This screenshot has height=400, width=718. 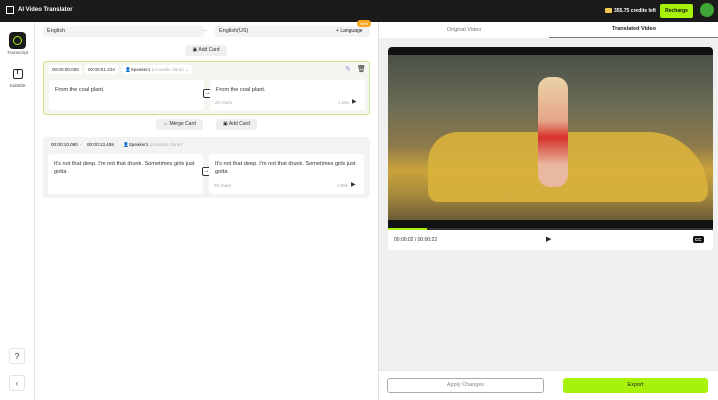 I want to click on export-button: Export, so click(x=635, y=385).